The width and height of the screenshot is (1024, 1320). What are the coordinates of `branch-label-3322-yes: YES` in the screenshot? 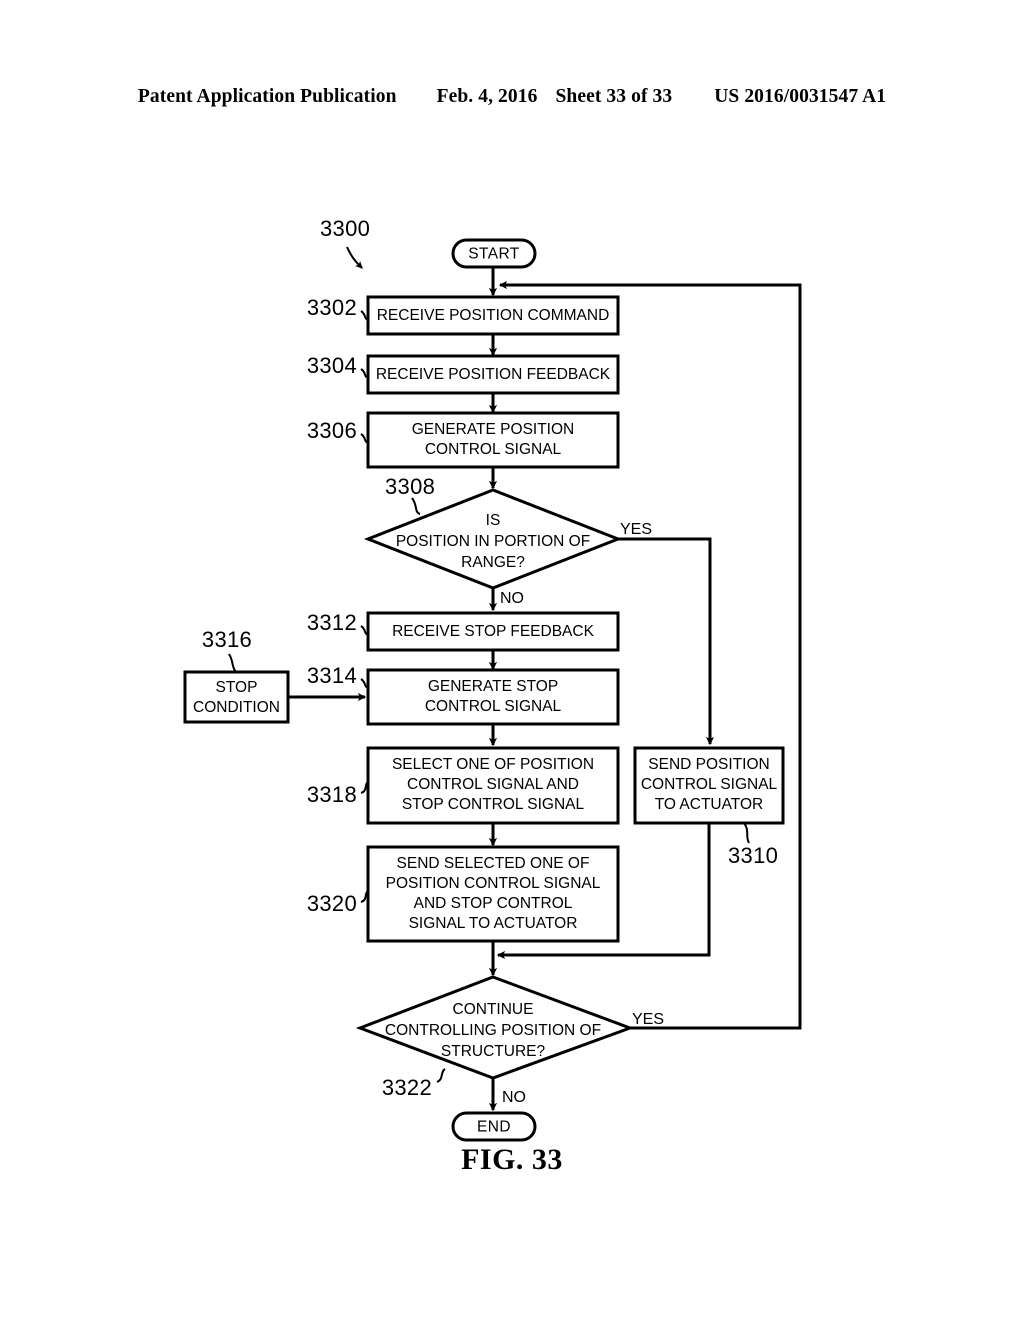 It's located at (648, 1019).